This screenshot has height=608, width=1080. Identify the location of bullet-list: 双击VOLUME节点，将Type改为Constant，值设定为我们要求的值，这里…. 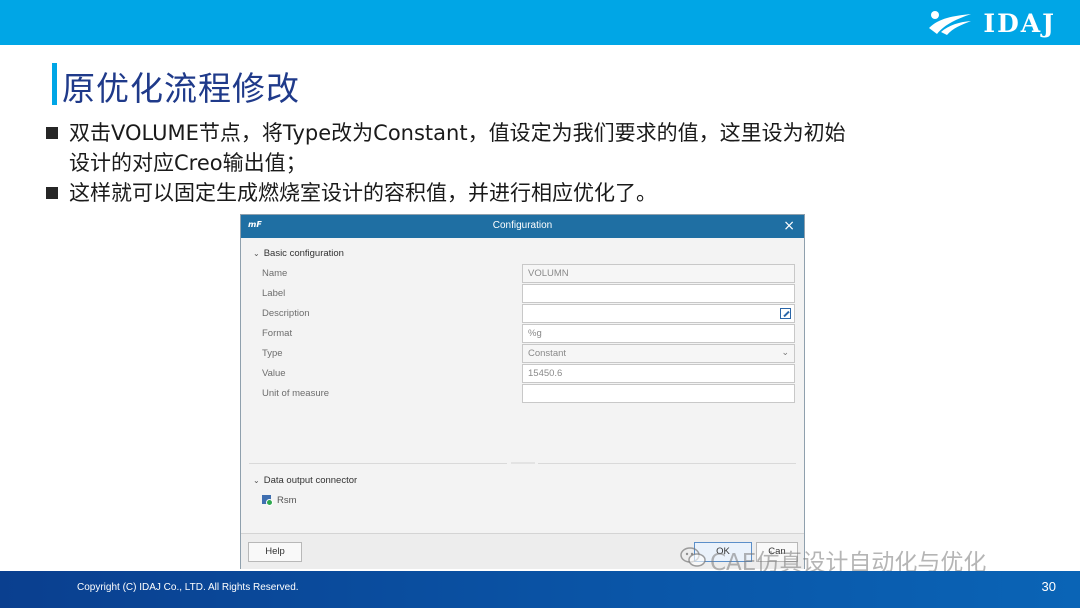
(494, 163).